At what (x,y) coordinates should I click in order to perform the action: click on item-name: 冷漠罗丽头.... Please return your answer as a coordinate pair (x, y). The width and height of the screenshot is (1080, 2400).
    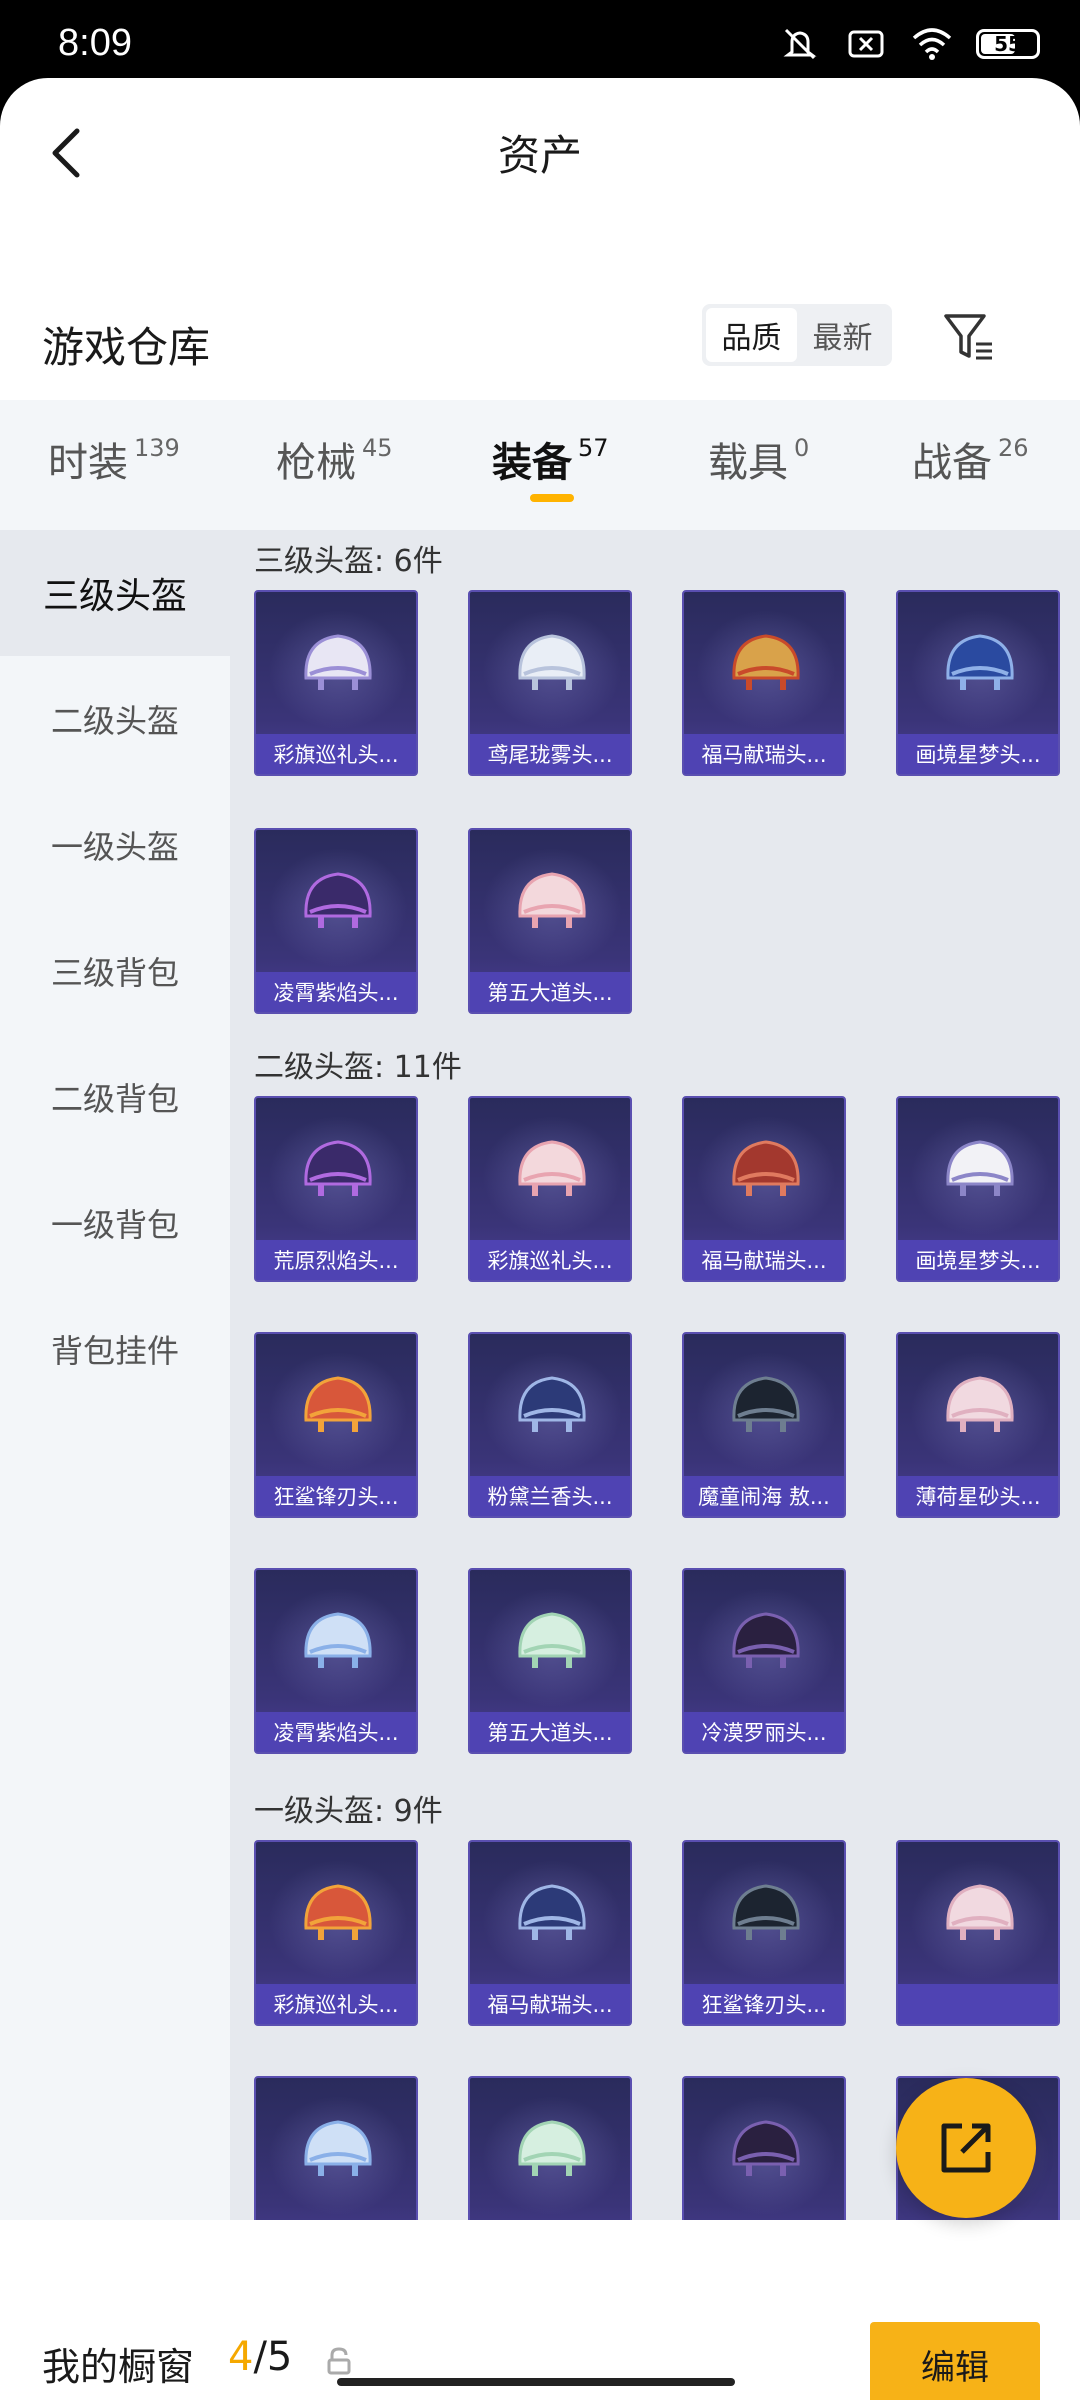
    Looking at the image, I should click on (764, 1732).